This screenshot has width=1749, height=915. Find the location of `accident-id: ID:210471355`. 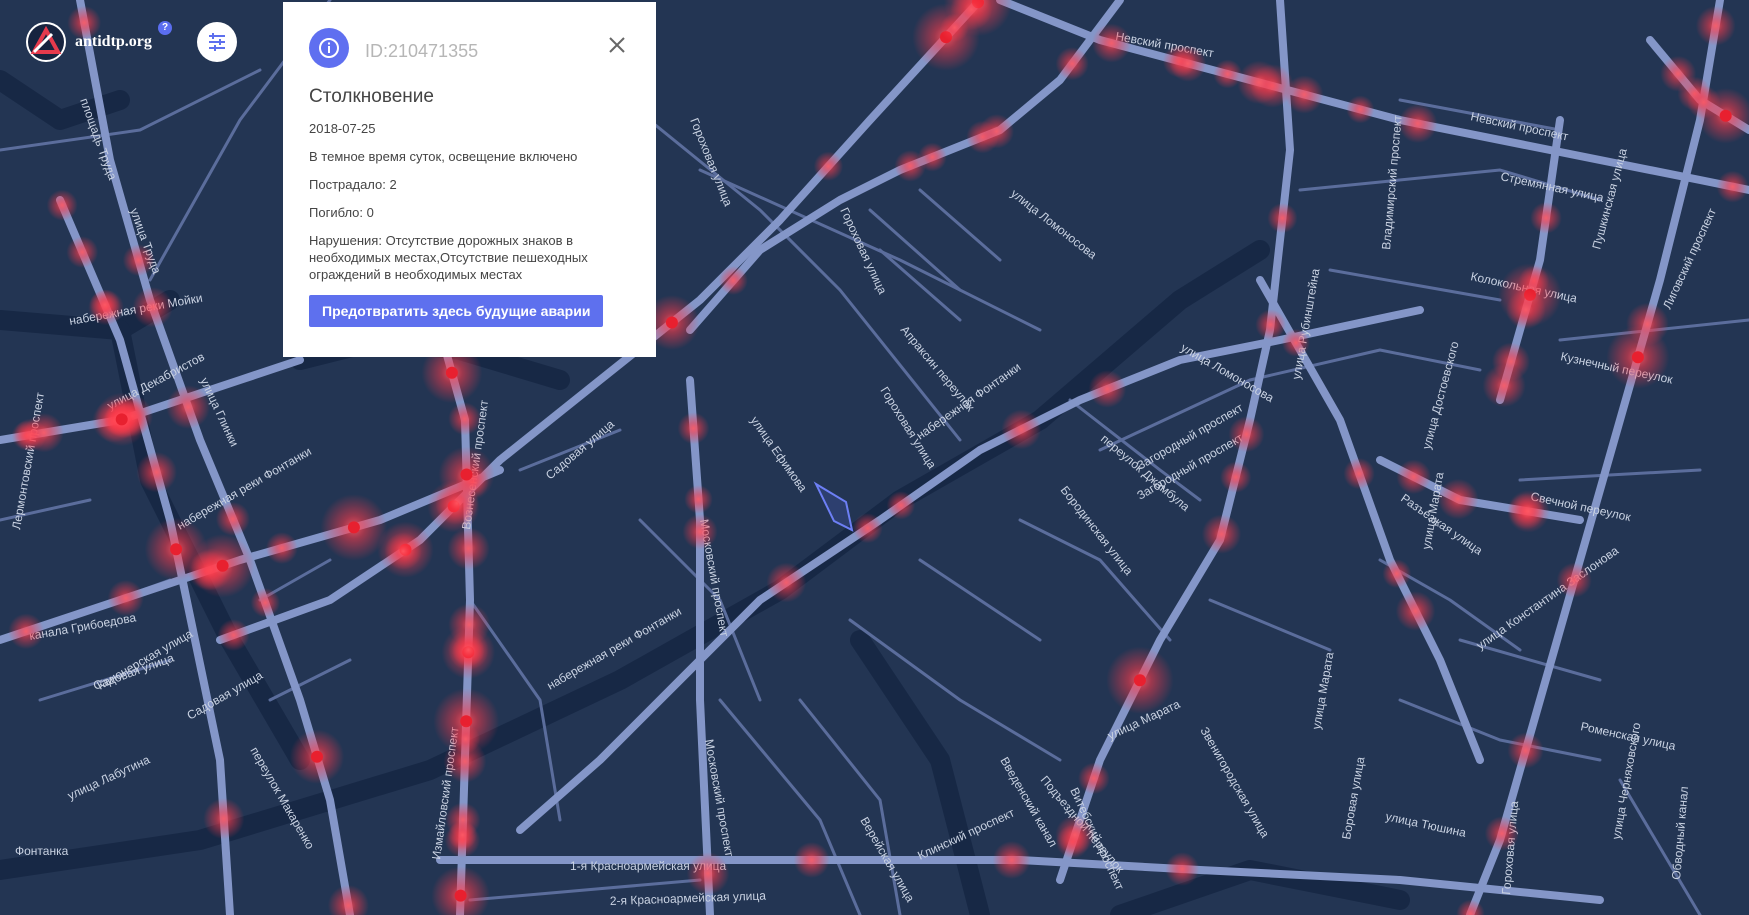

accident-id: ID:210471355 is located at coordinates (422, 50).